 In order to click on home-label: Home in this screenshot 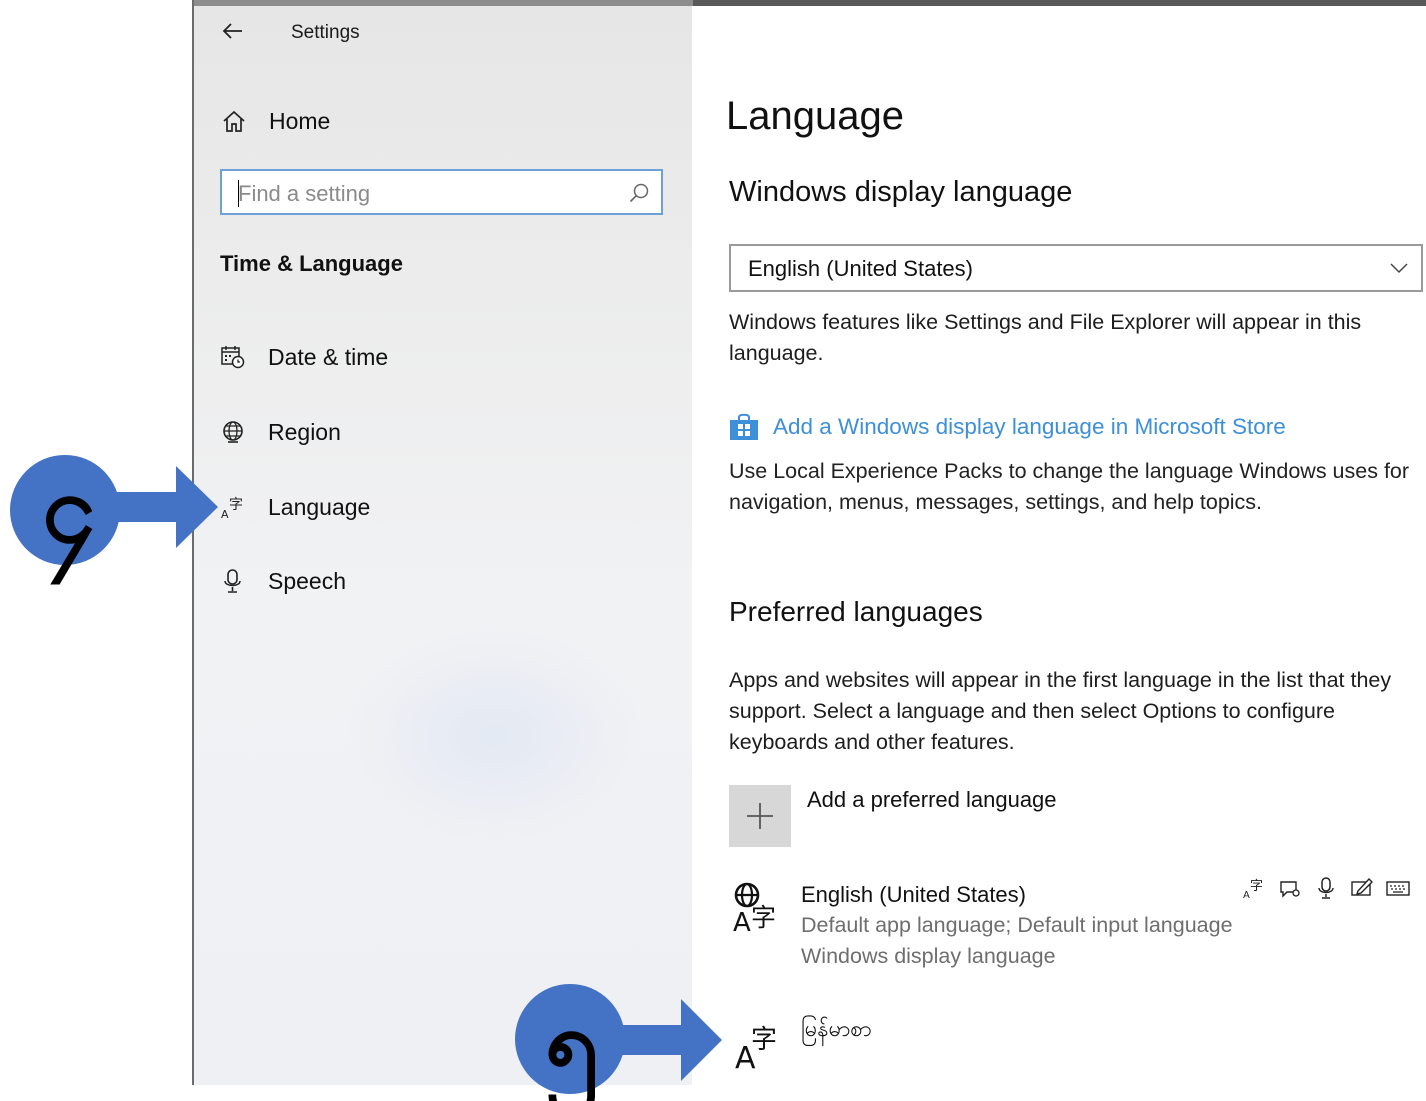, I will do `click(300, 120)`.